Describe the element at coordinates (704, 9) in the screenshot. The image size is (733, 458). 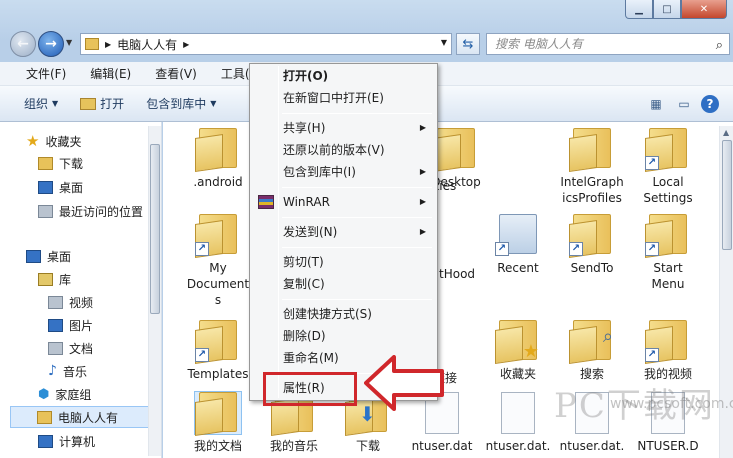
I see `close-button: ✕` at that location.